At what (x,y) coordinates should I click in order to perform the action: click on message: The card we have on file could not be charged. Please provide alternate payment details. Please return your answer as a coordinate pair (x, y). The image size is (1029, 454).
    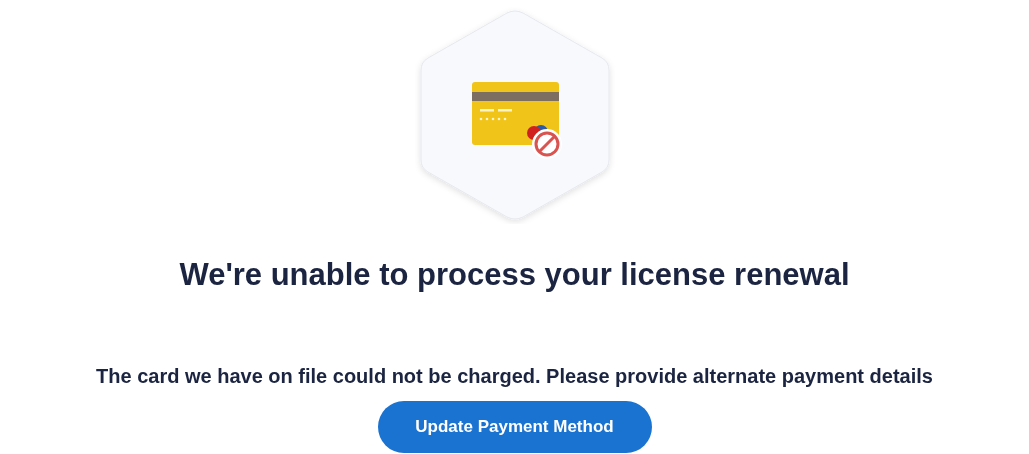
    Looking at the image, I should click on (514, 376).